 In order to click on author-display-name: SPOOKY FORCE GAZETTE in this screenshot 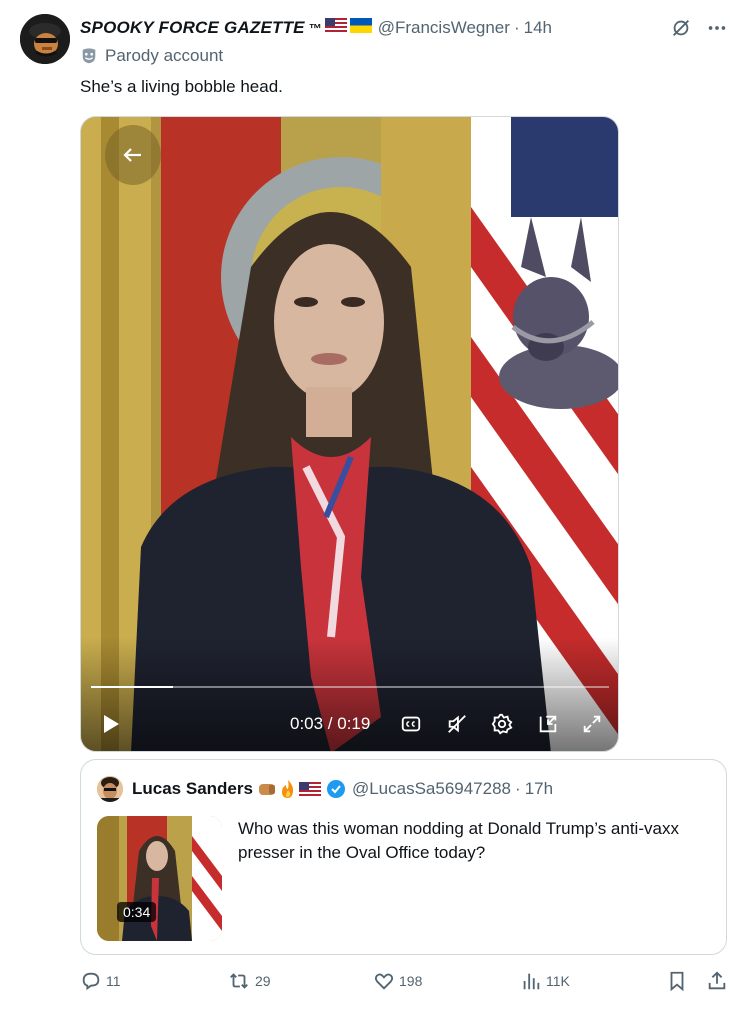, I will do `click(192, 28)`.